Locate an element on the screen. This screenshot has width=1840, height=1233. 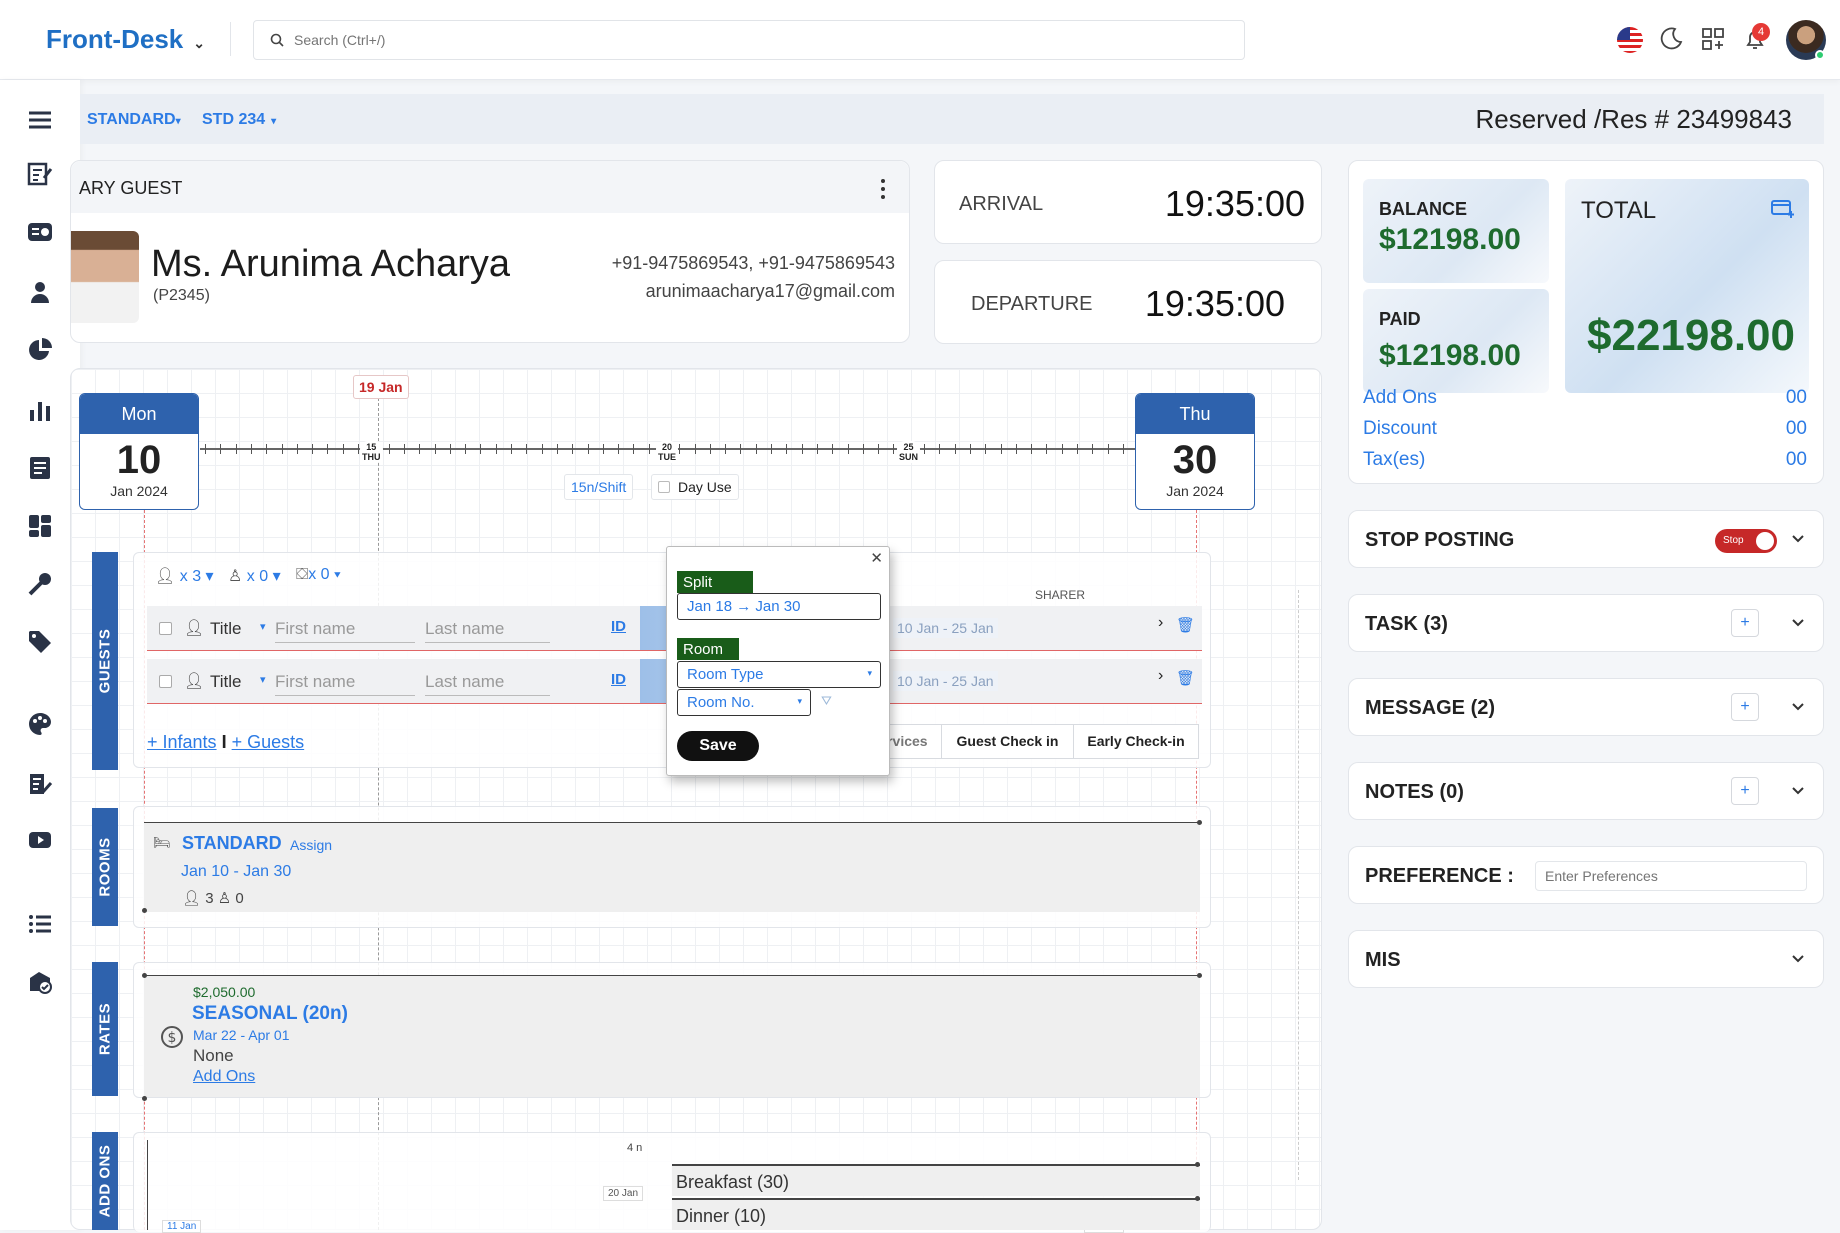
add-card-icon is located at coordinates (1783, 209).